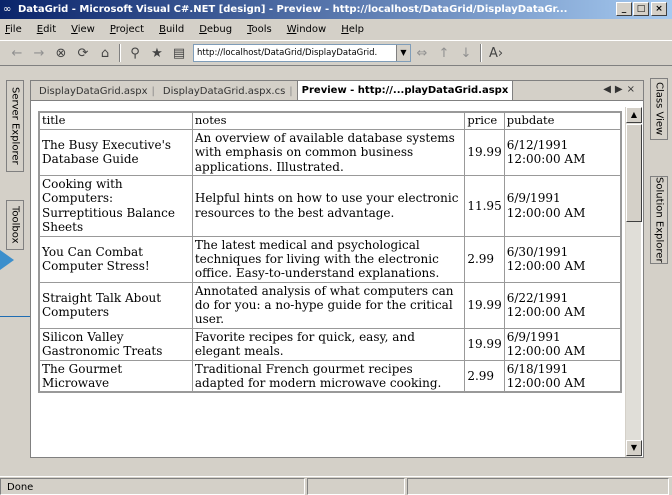  I want to click on menu-file: File, so click(13, 29).